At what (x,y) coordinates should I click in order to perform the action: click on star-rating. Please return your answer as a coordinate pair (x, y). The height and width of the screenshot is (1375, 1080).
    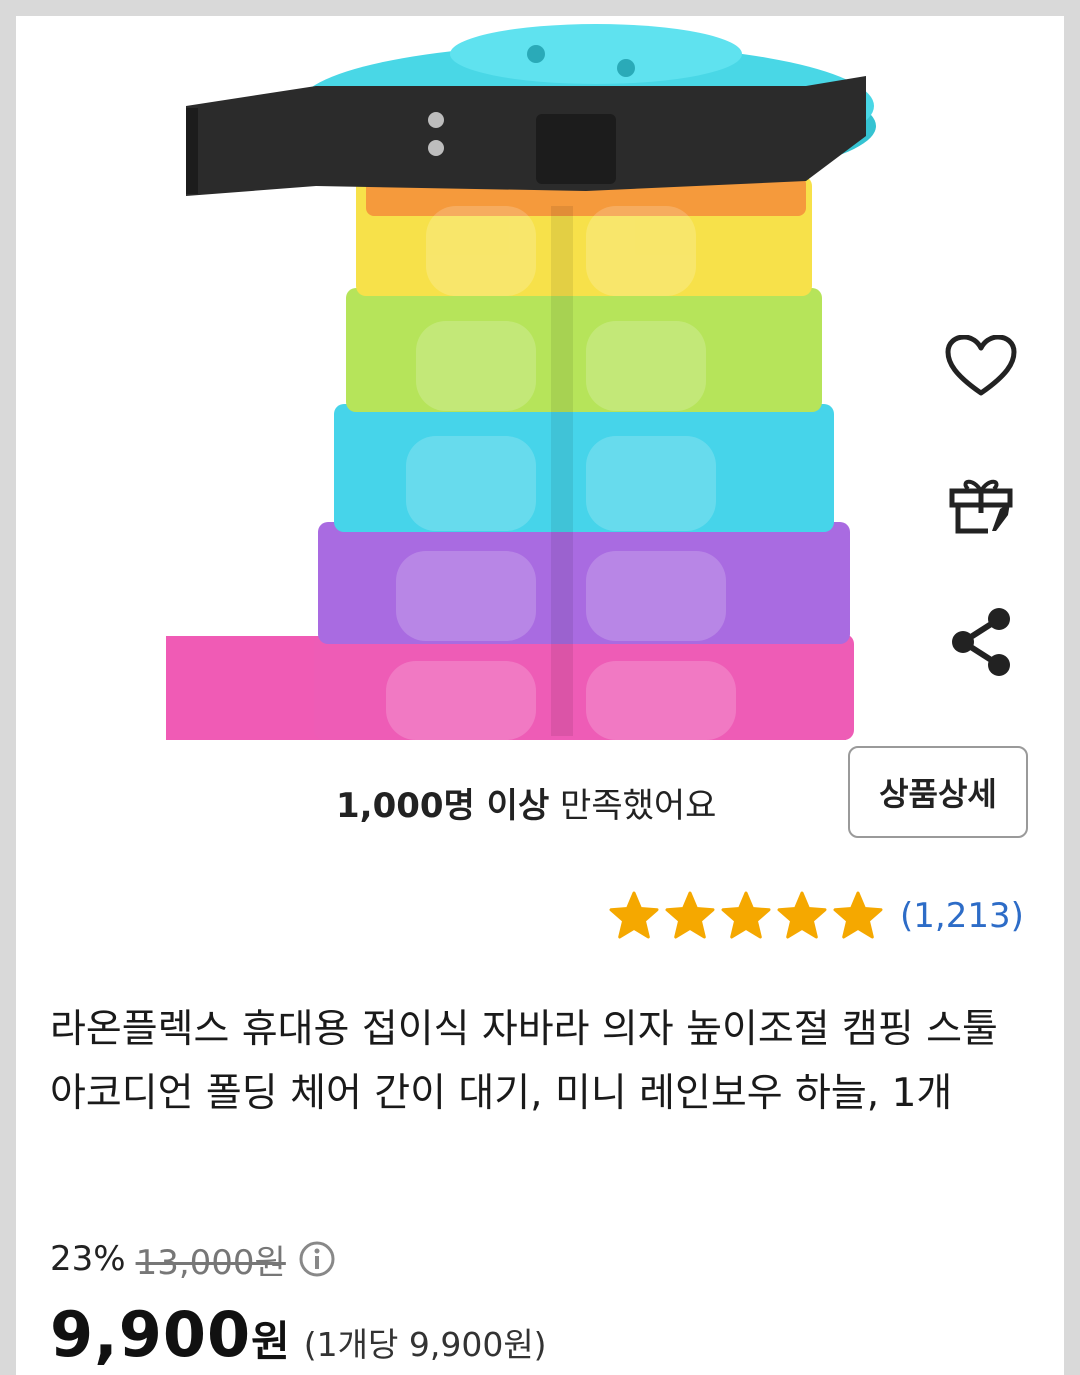
    Looking at the image, I should click on (748, 916).